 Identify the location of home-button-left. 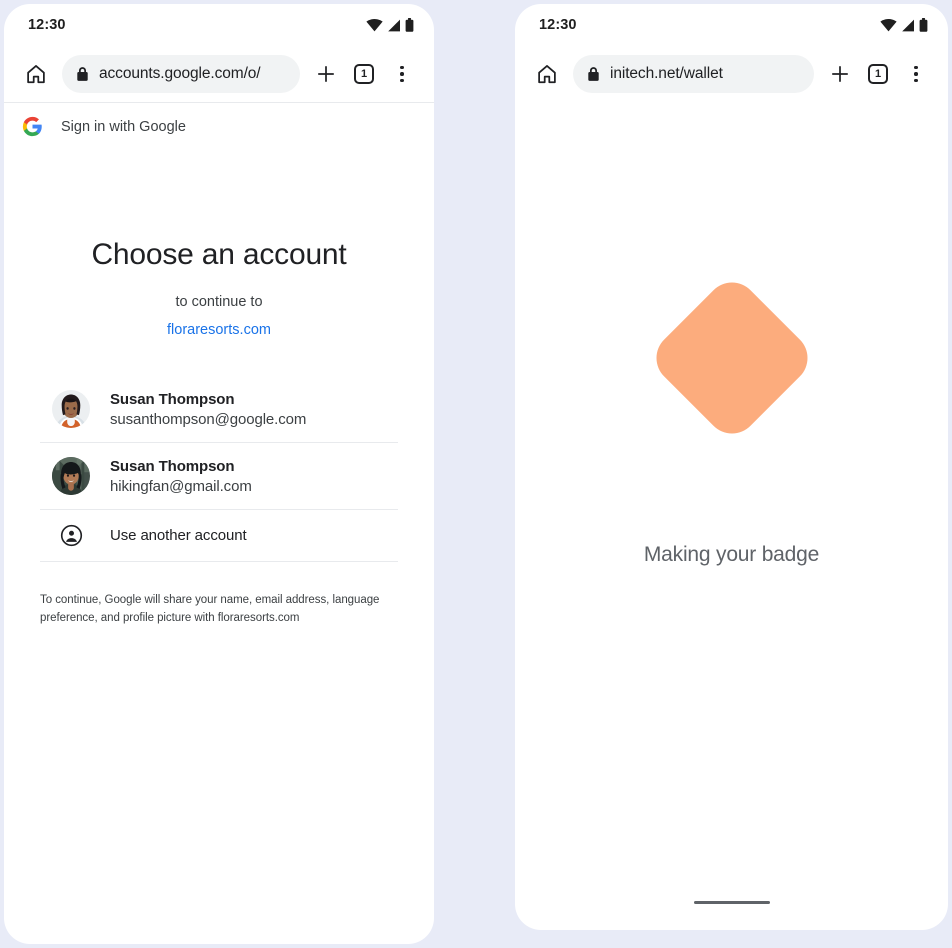
(36, 74).